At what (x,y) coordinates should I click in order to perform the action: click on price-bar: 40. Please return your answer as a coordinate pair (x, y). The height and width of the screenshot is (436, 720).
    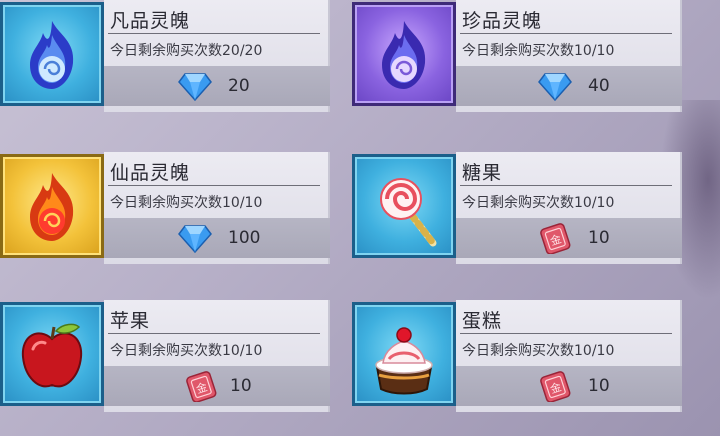
    Looking at the image, I should click on (569, 86).